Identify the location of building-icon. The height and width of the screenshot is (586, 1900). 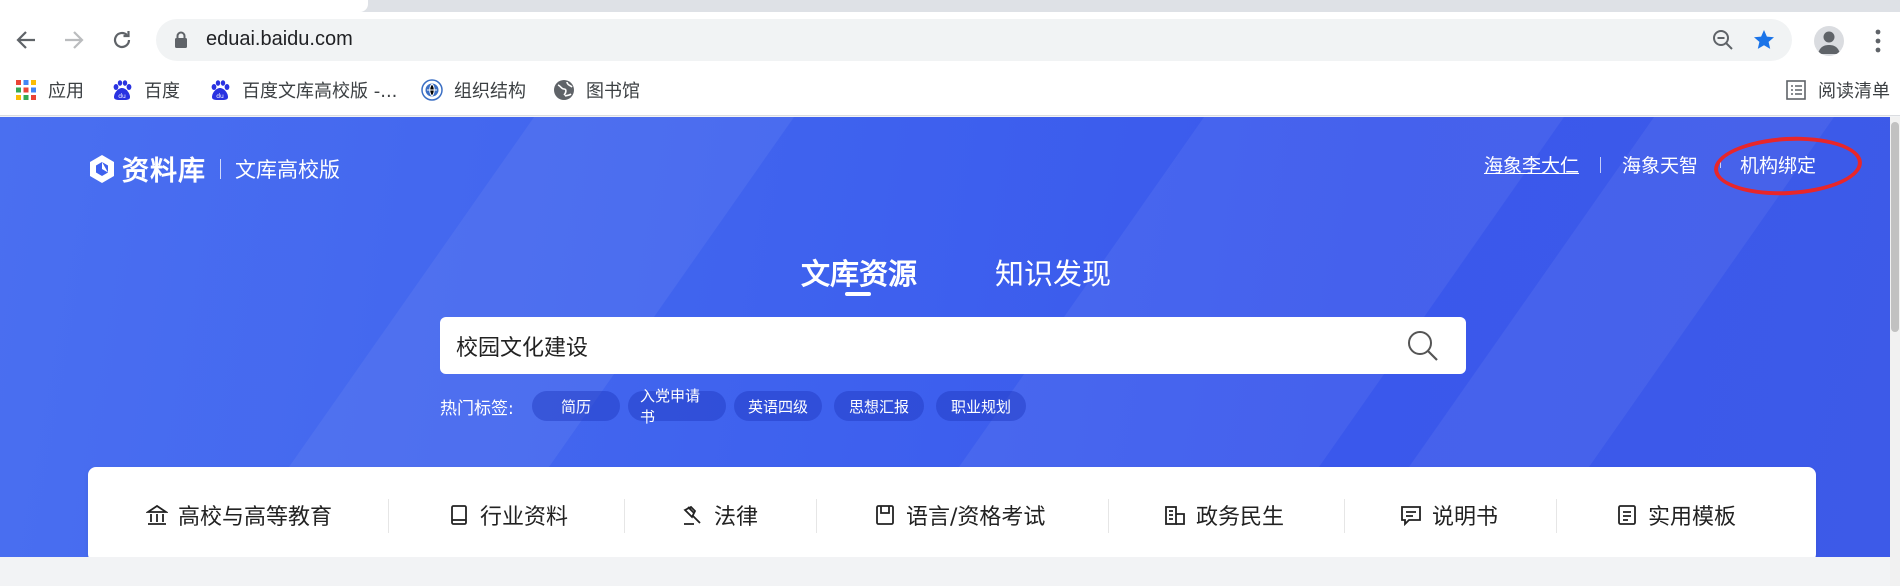
(1175, 515).